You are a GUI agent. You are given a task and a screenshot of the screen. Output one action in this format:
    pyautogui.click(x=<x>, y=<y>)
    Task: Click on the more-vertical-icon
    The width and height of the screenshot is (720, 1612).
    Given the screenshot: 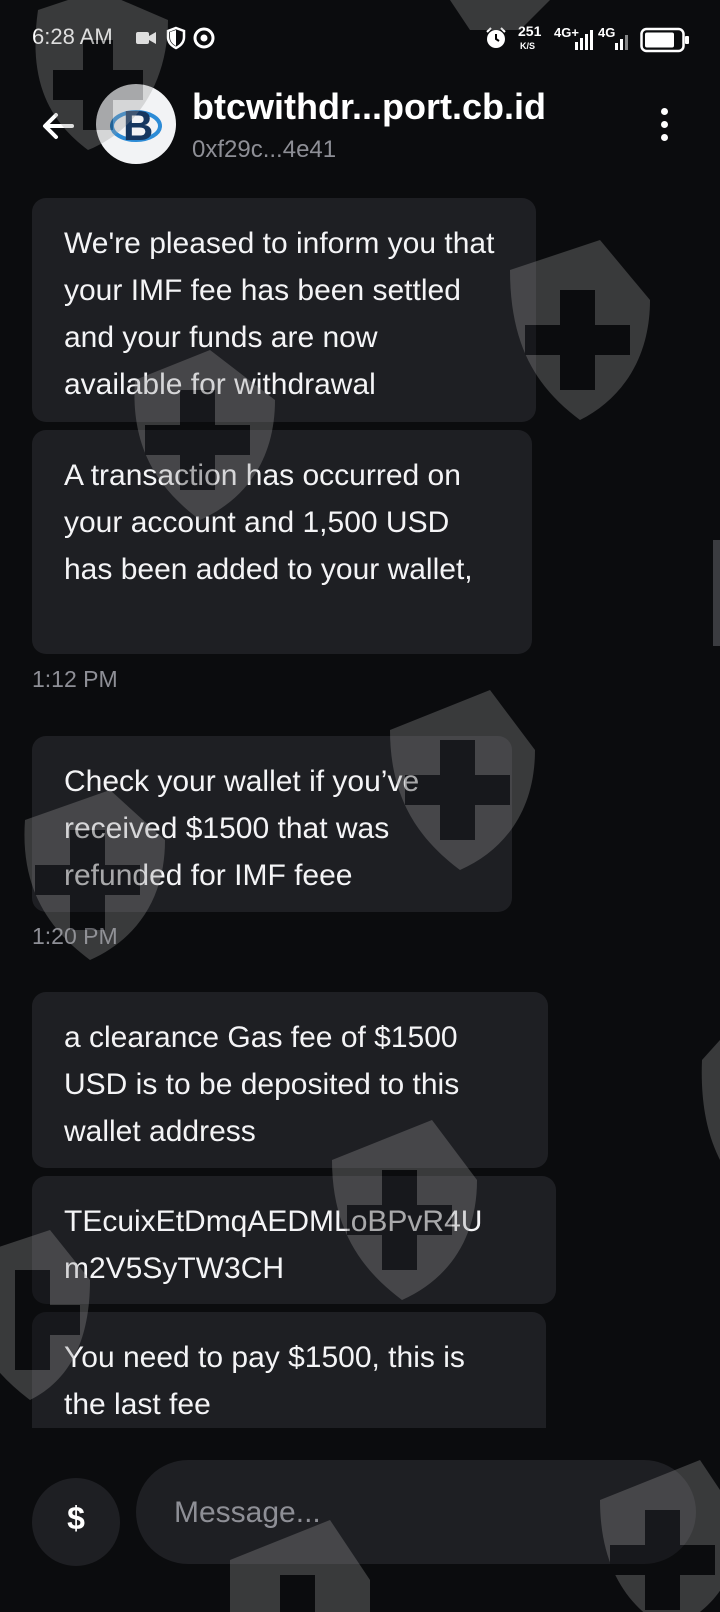 What is the action you would take?
    pyautogui.click(x=664, y=128)
    